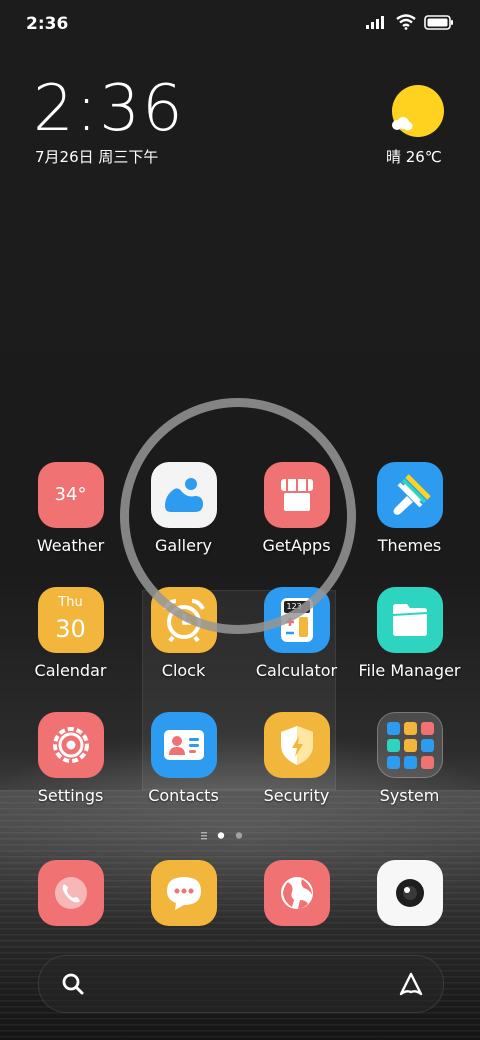 This screenshot has height=1040, width=480. Describe the element at coordinates (222, 836) in the screenshot. I see `page-indicator` at that location.